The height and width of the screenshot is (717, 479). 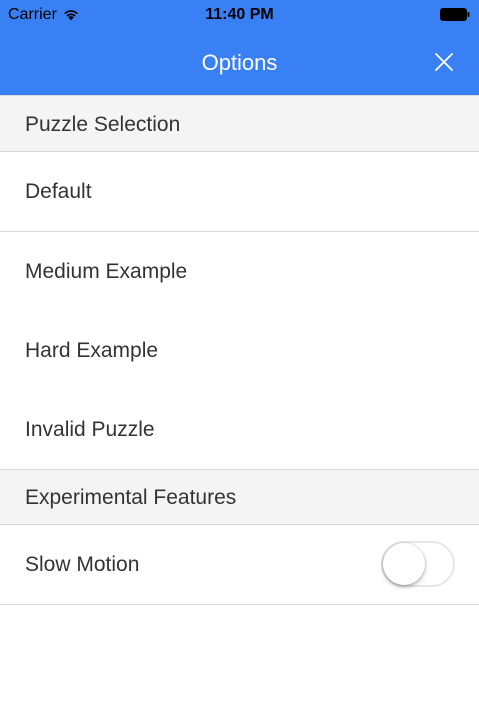 I want to click on list-item-hard-example: Hard Example, so click(x=239, y=351).